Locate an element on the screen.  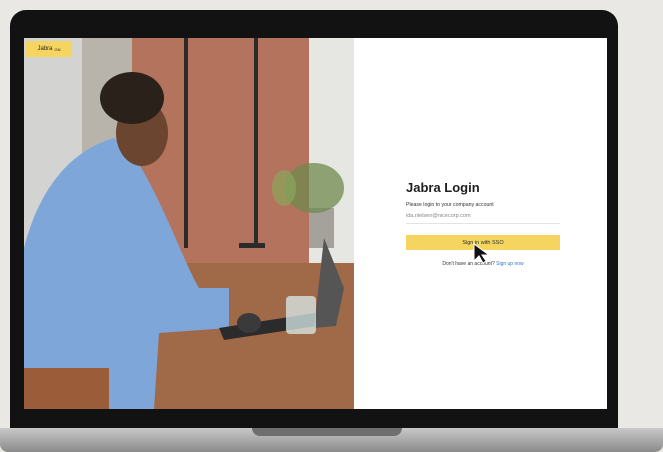
signup-link: Sign up now is located at coordinates (510, 264).